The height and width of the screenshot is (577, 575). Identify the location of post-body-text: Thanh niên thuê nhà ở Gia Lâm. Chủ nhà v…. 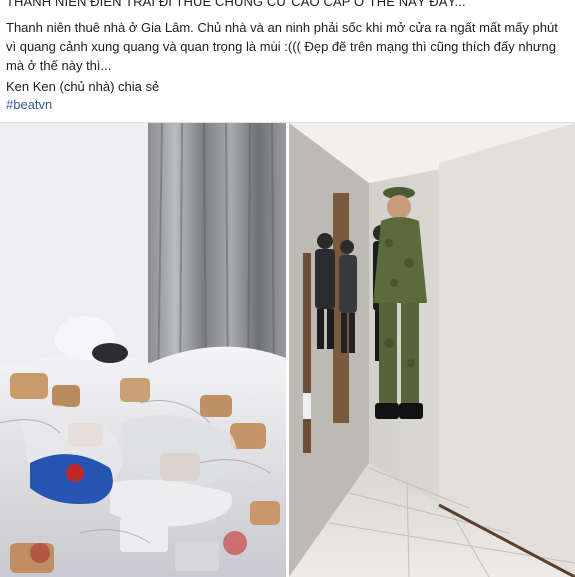
(282, 46).